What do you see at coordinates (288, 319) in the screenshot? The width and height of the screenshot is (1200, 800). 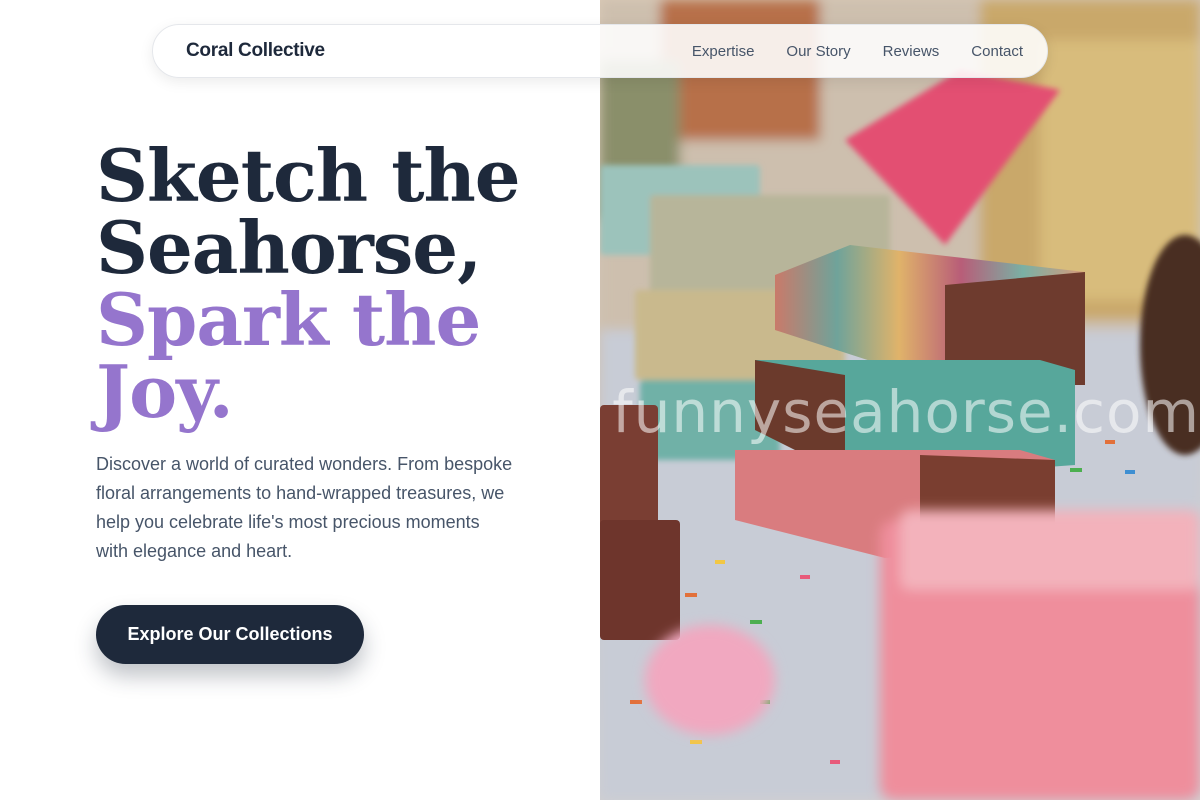 I see `hero-title-line-3: Spark the` at bounding box center [288, 319].